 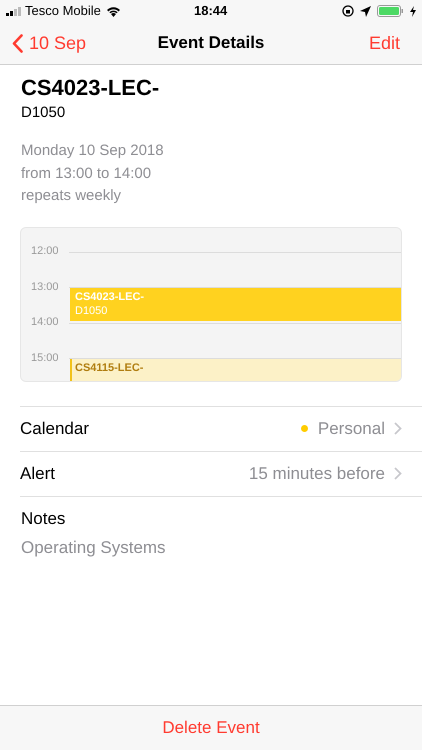 I want to click on event-block-title: CS4115-LEC-, so click(x=109, y=368).